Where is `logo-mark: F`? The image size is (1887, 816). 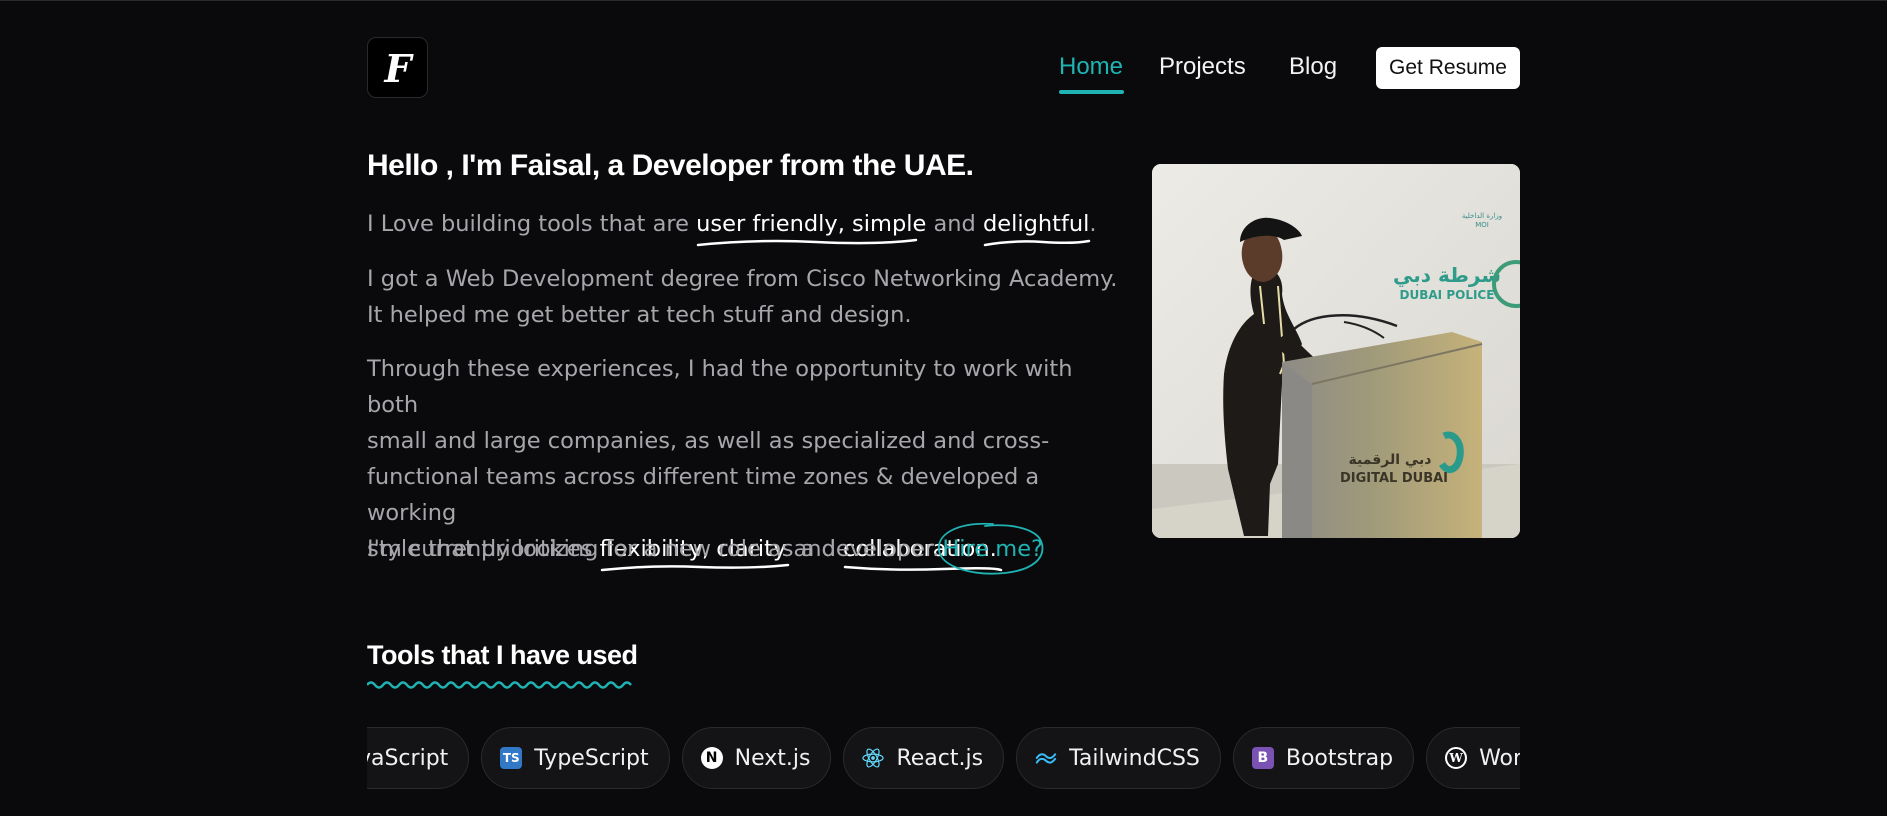 logo-mark: F is located at coordinates (398, 68).